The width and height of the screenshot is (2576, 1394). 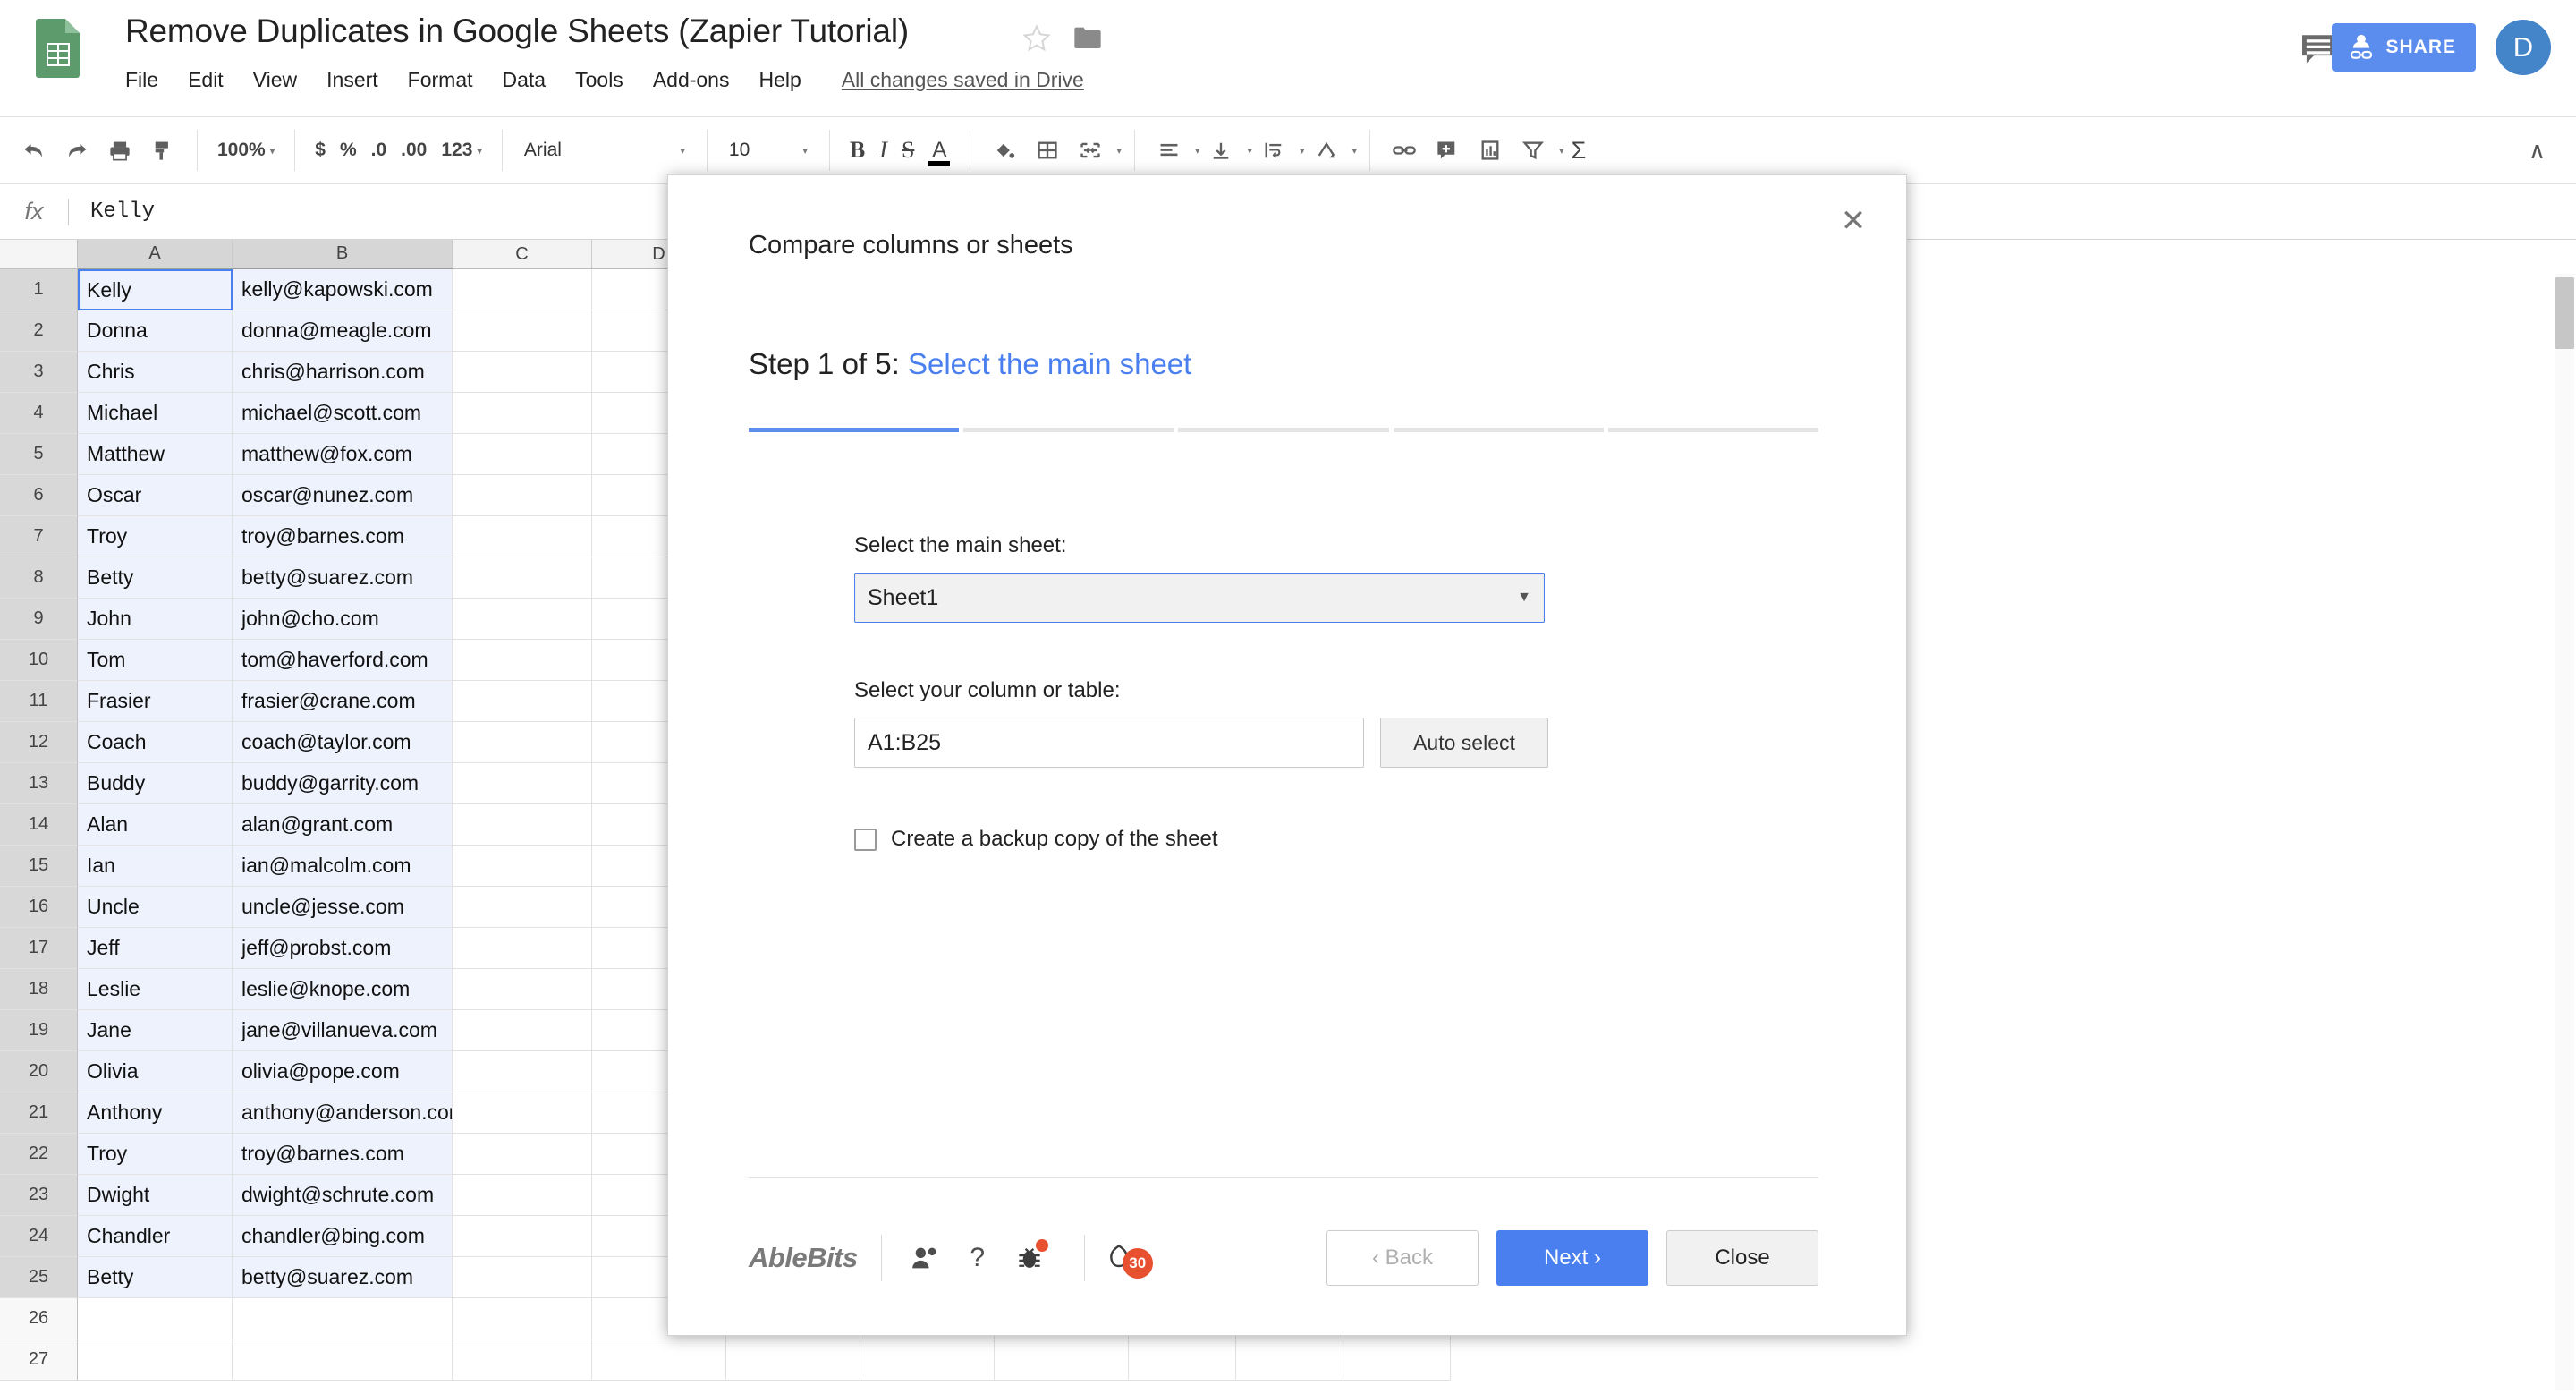 What do you see at coordinates (522, 619) in the screenshot?
I see `cell-C9` at bounding box center [522, 619].